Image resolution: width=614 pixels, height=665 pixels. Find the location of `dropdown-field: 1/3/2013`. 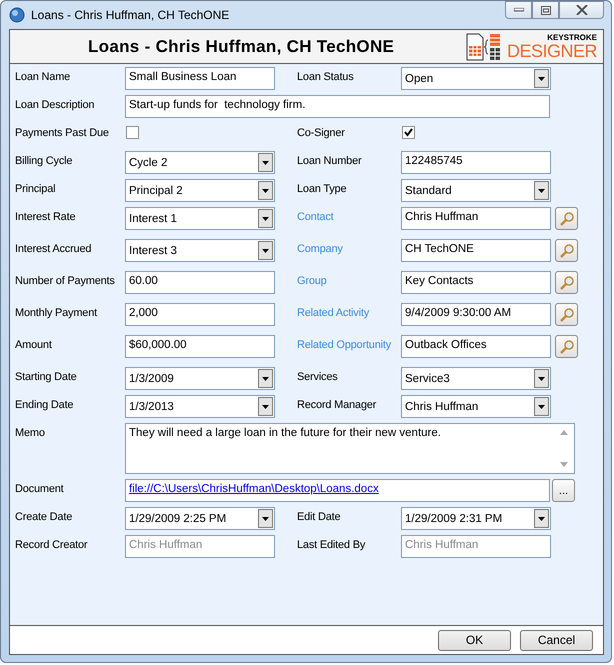

dropdown-field: 1/3/2013 is located at coordinates (200, 406).